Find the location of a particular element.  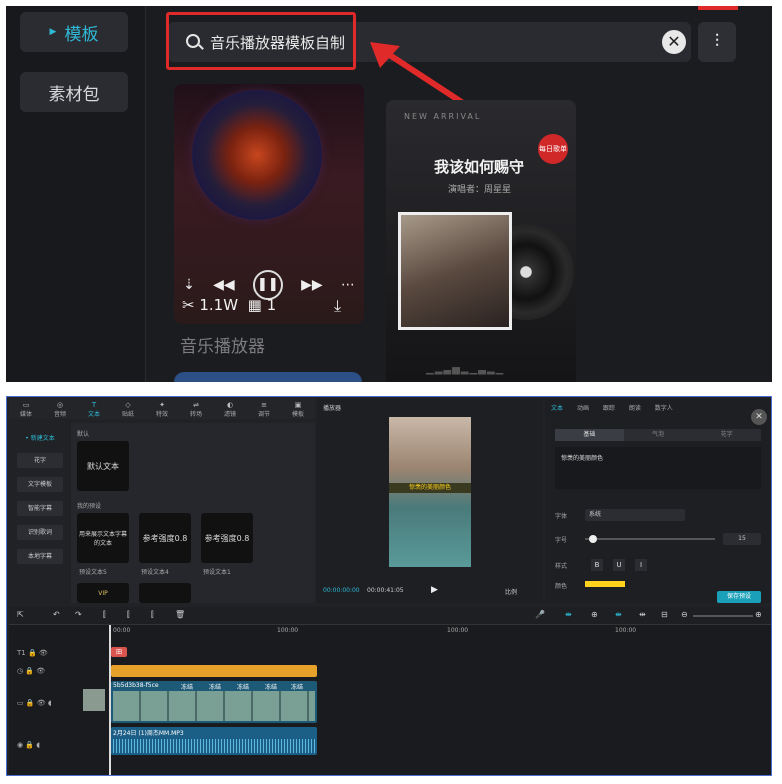

select-tool-icon: ⇱ is located at coordinates (20, 614).